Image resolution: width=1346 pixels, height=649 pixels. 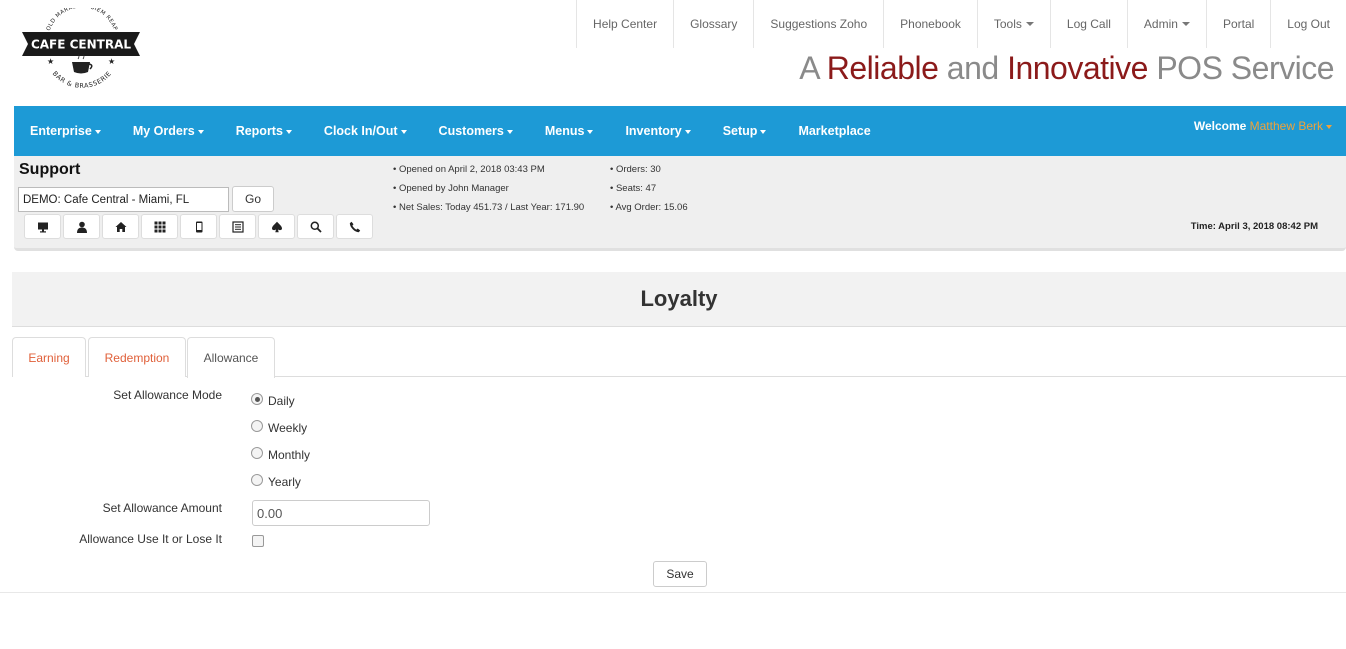 What do you see at coordinates (633, 188) in the screenshot?
I see `stat-seats: • Seats: 47` at bounding box center [633, 188].